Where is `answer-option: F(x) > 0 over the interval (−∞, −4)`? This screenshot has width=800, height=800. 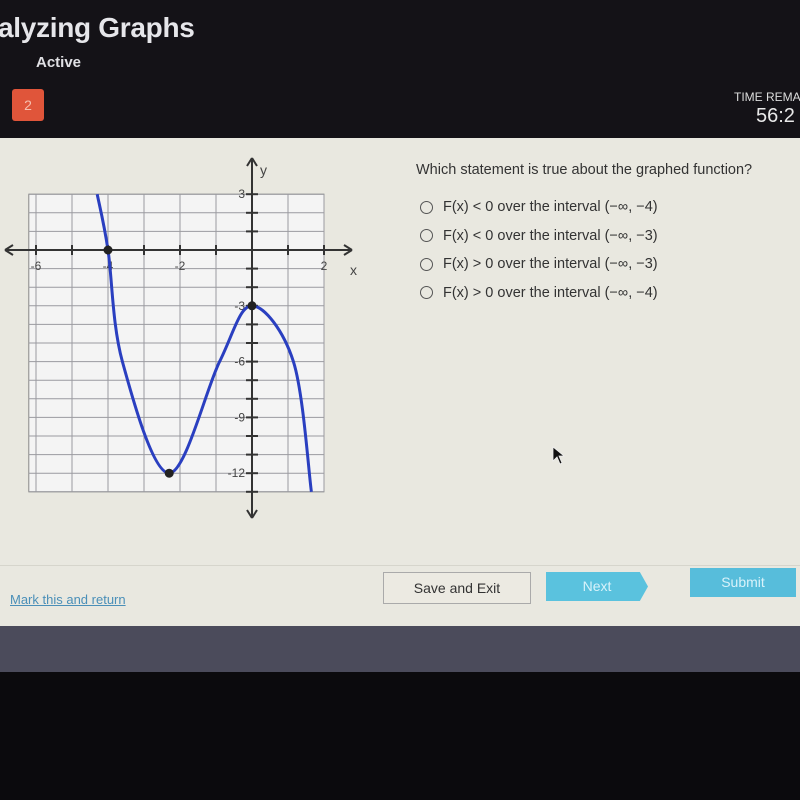 answer-option: F(x) > 0 over the interval (−∞, −4) is located at coordinates (539, 293).